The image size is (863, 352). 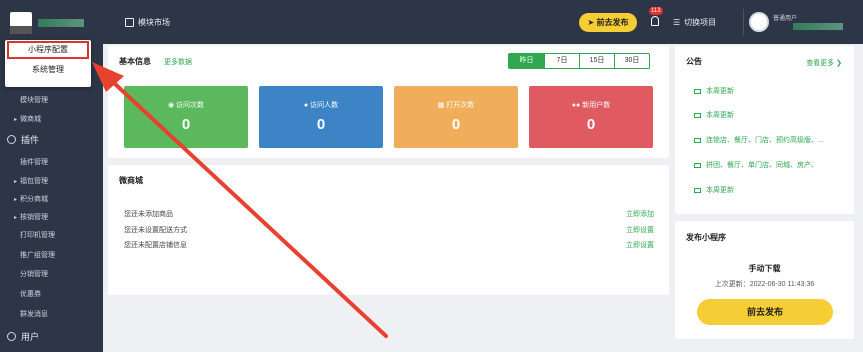 I want to click on notice-item: 拼团、餐厅、单门店、同城、房产、, so click(x=756, y=165).